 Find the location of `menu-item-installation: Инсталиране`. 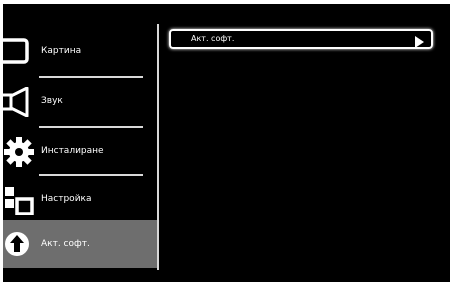

menu-item-installation: Инсталиране is located at coordinates (81, 151).